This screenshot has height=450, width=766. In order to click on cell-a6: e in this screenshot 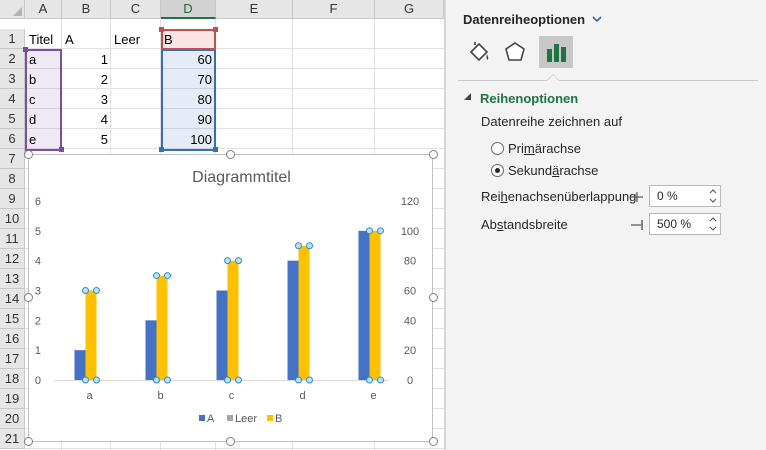, I will do `click(44, 140)`.